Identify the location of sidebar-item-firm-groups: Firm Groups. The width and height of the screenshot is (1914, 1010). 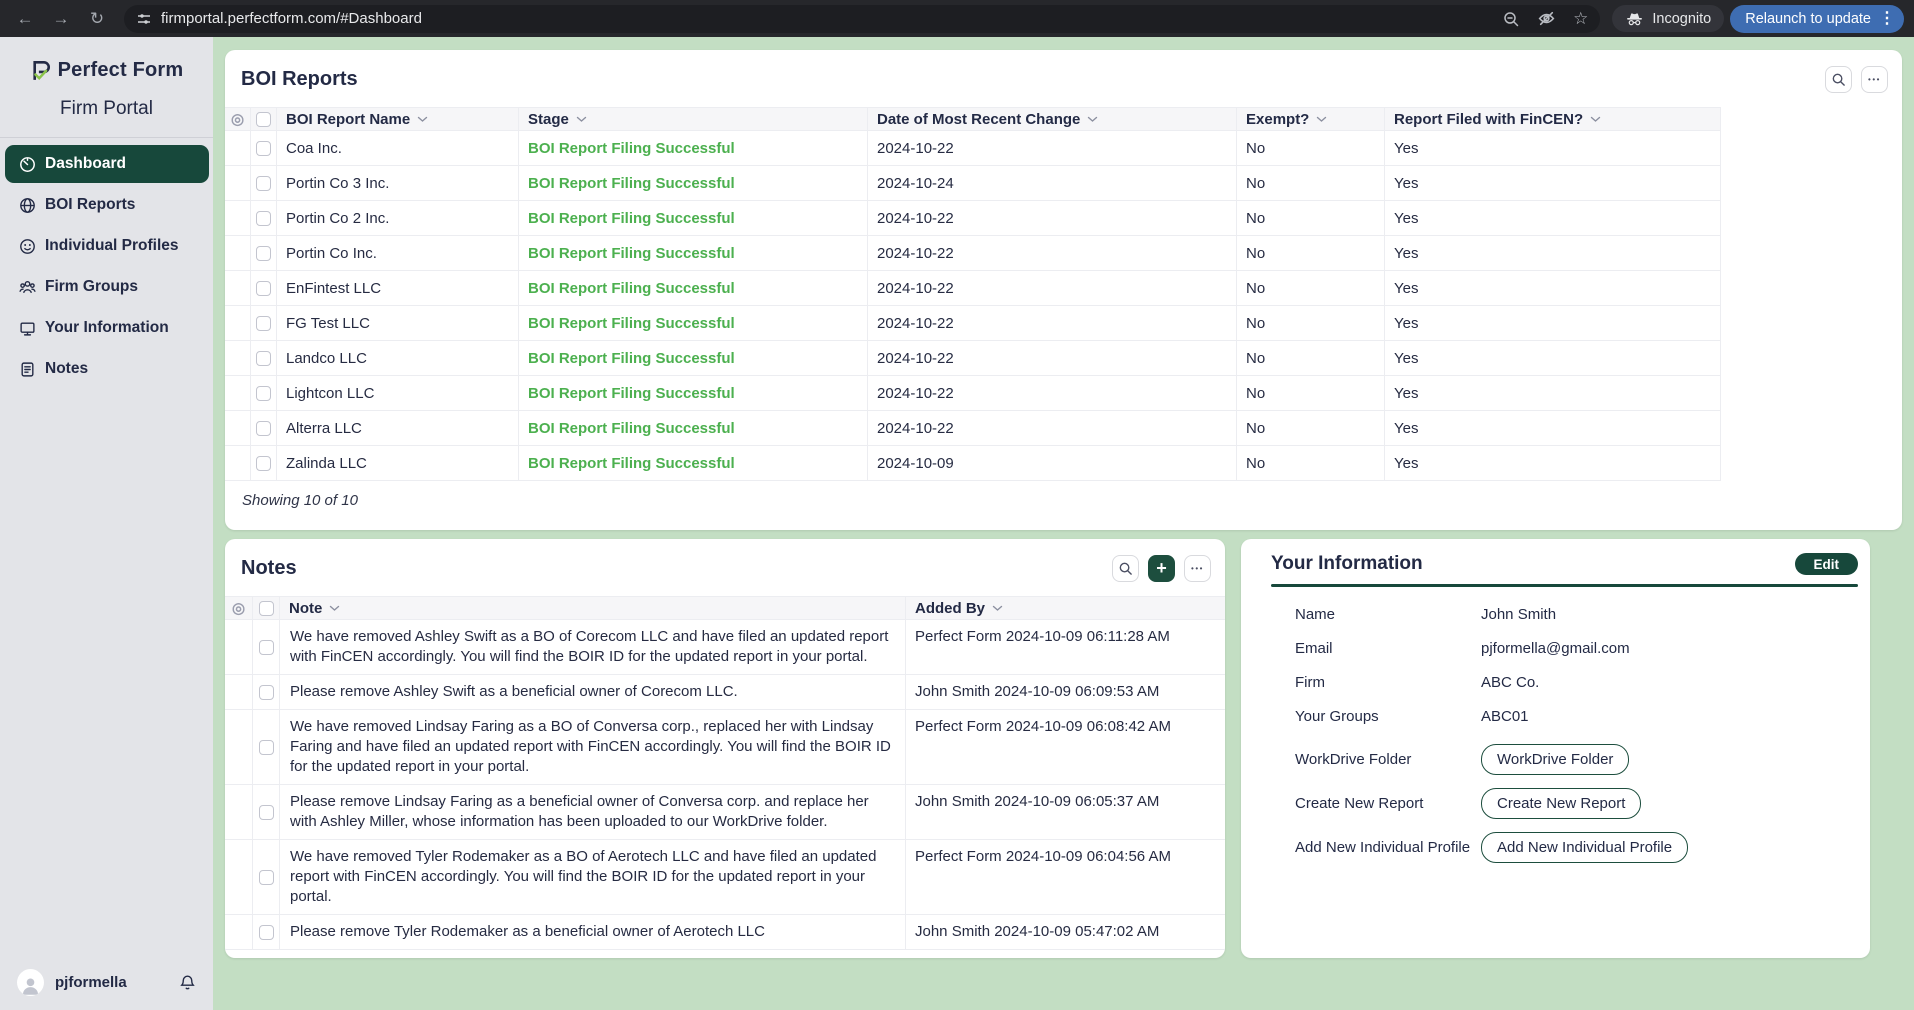
(107, 287).